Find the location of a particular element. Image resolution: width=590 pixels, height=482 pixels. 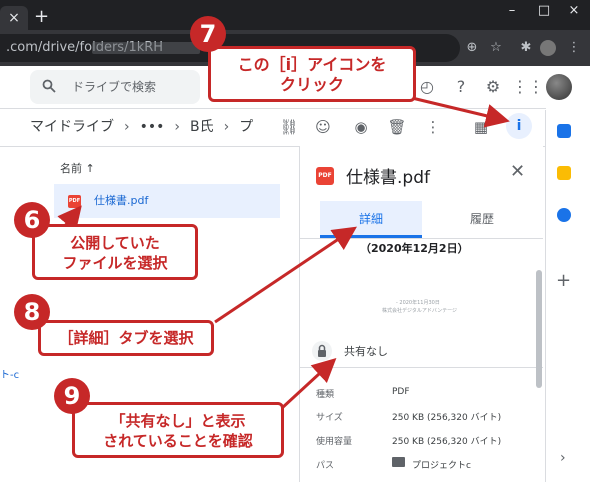

callout-step8-text: ［詳細］タブを選択 is located at coordinates (126, 338).